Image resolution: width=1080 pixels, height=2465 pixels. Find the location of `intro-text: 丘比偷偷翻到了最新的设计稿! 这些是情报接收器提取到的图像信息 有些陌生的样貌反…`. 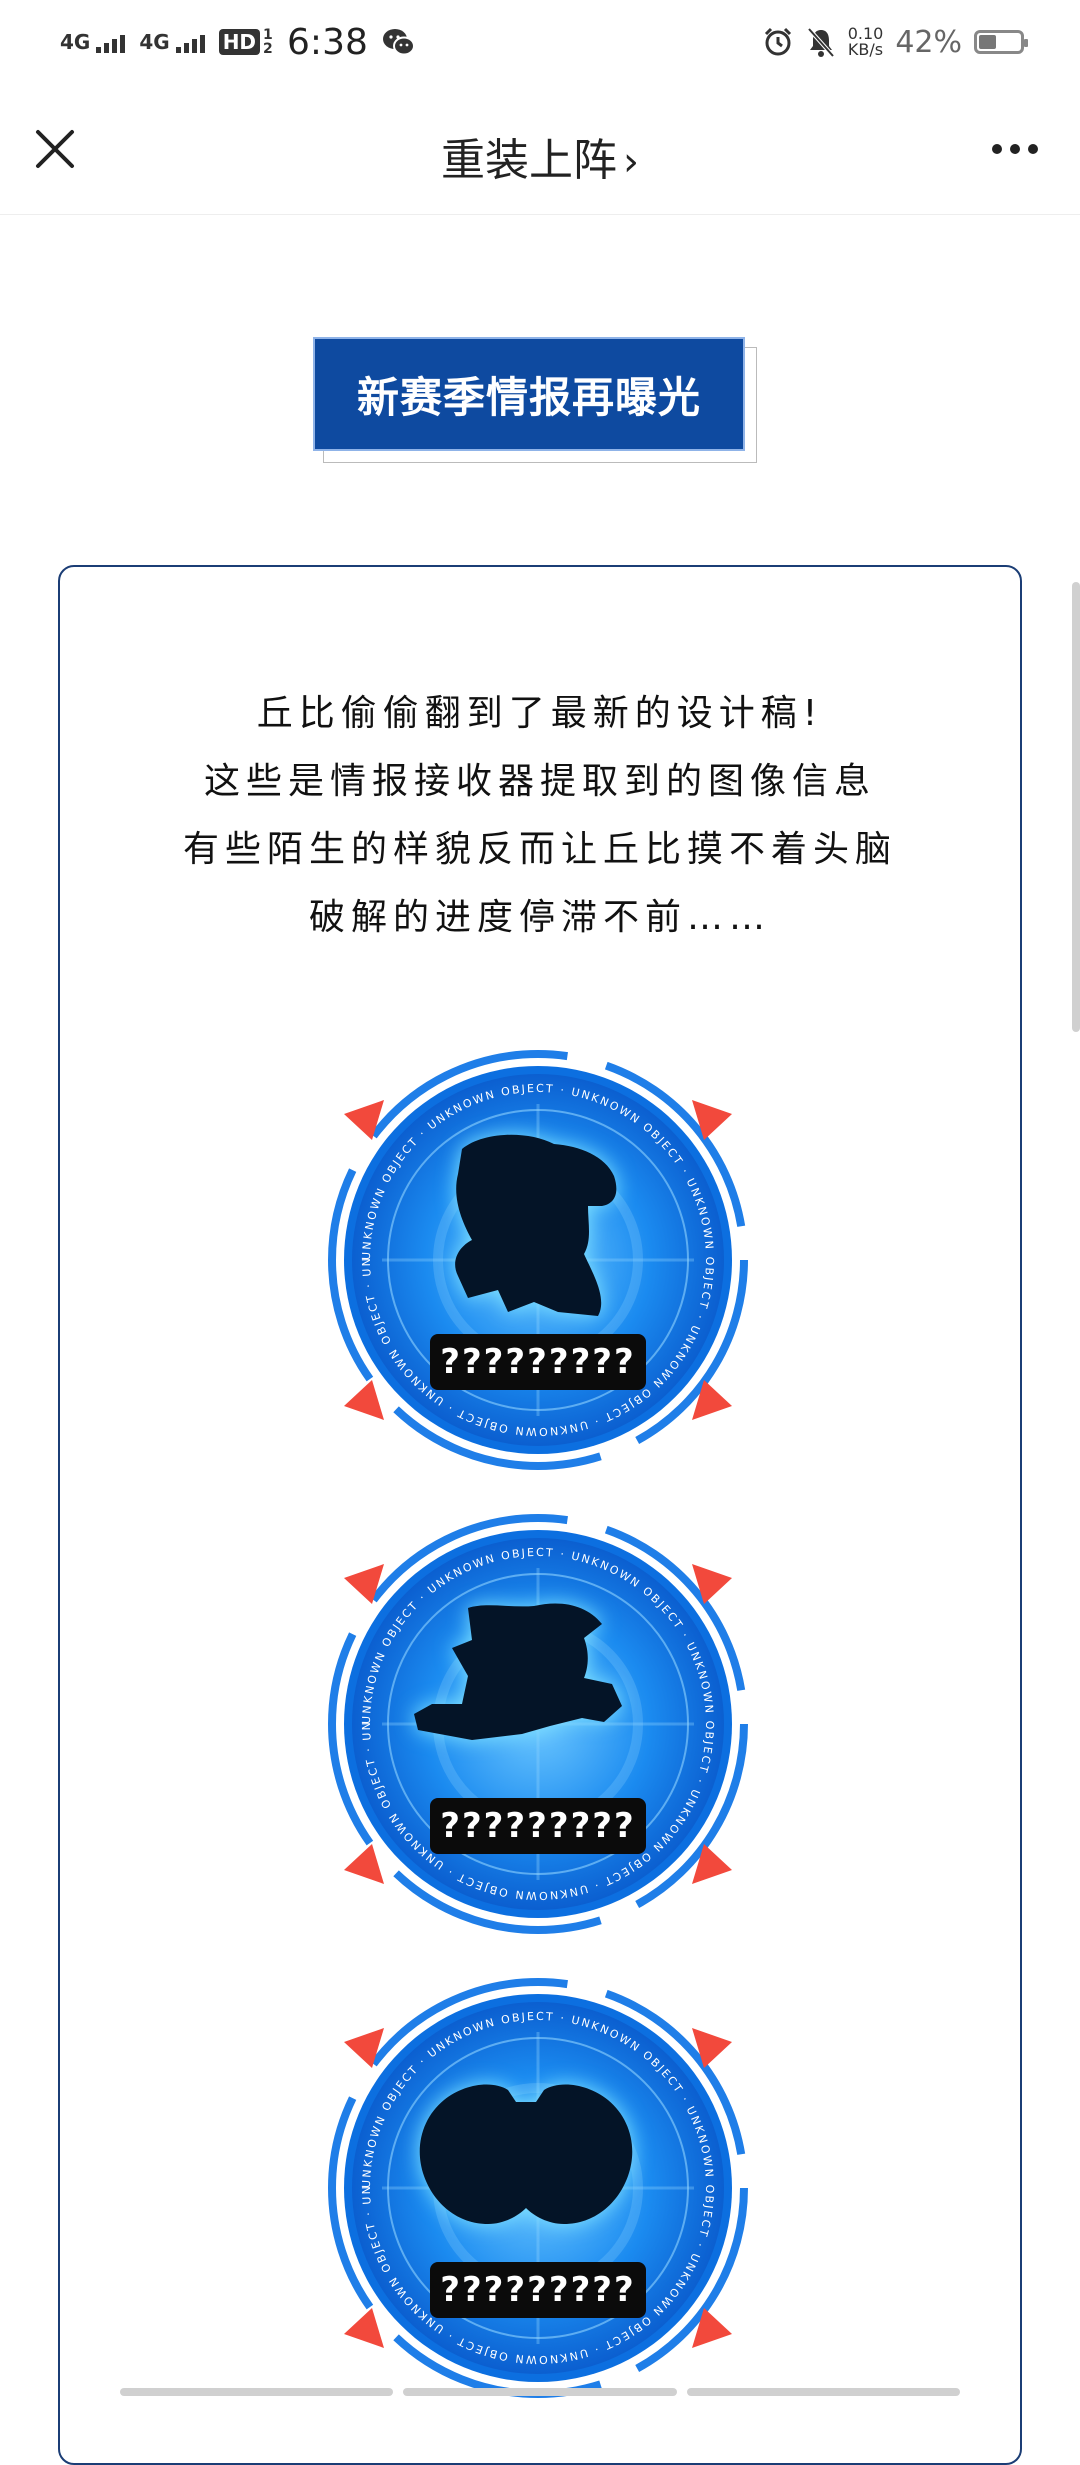

intro-text: 丘比偷偷翻到了最新的设计稿! 这些是情报接收器提取到的图像信息 有些陌生的样貌反… is located at coordinates (540, 816).